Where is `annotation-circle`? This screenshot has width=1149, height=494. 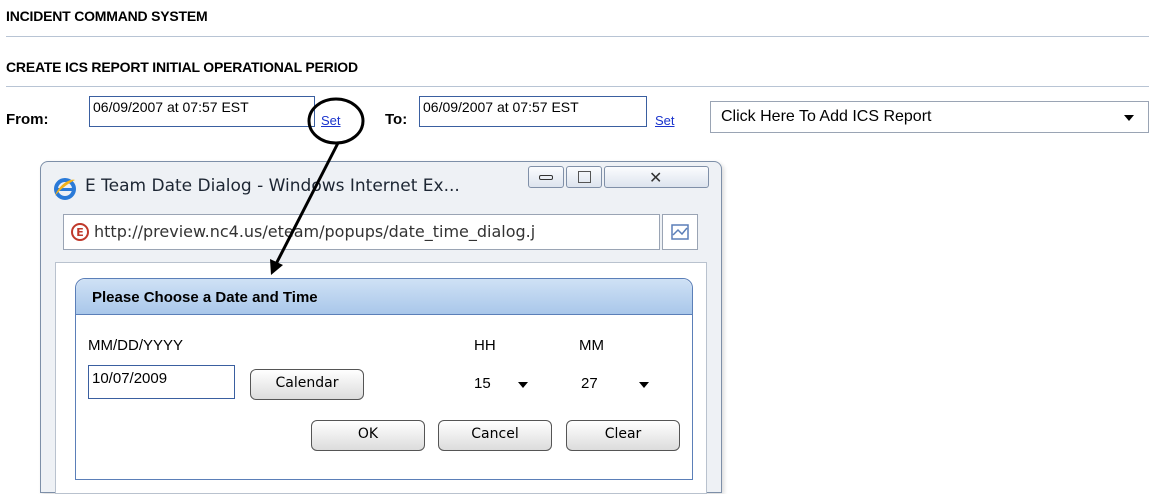
annotation-circle is located at coordinates (336, 121).